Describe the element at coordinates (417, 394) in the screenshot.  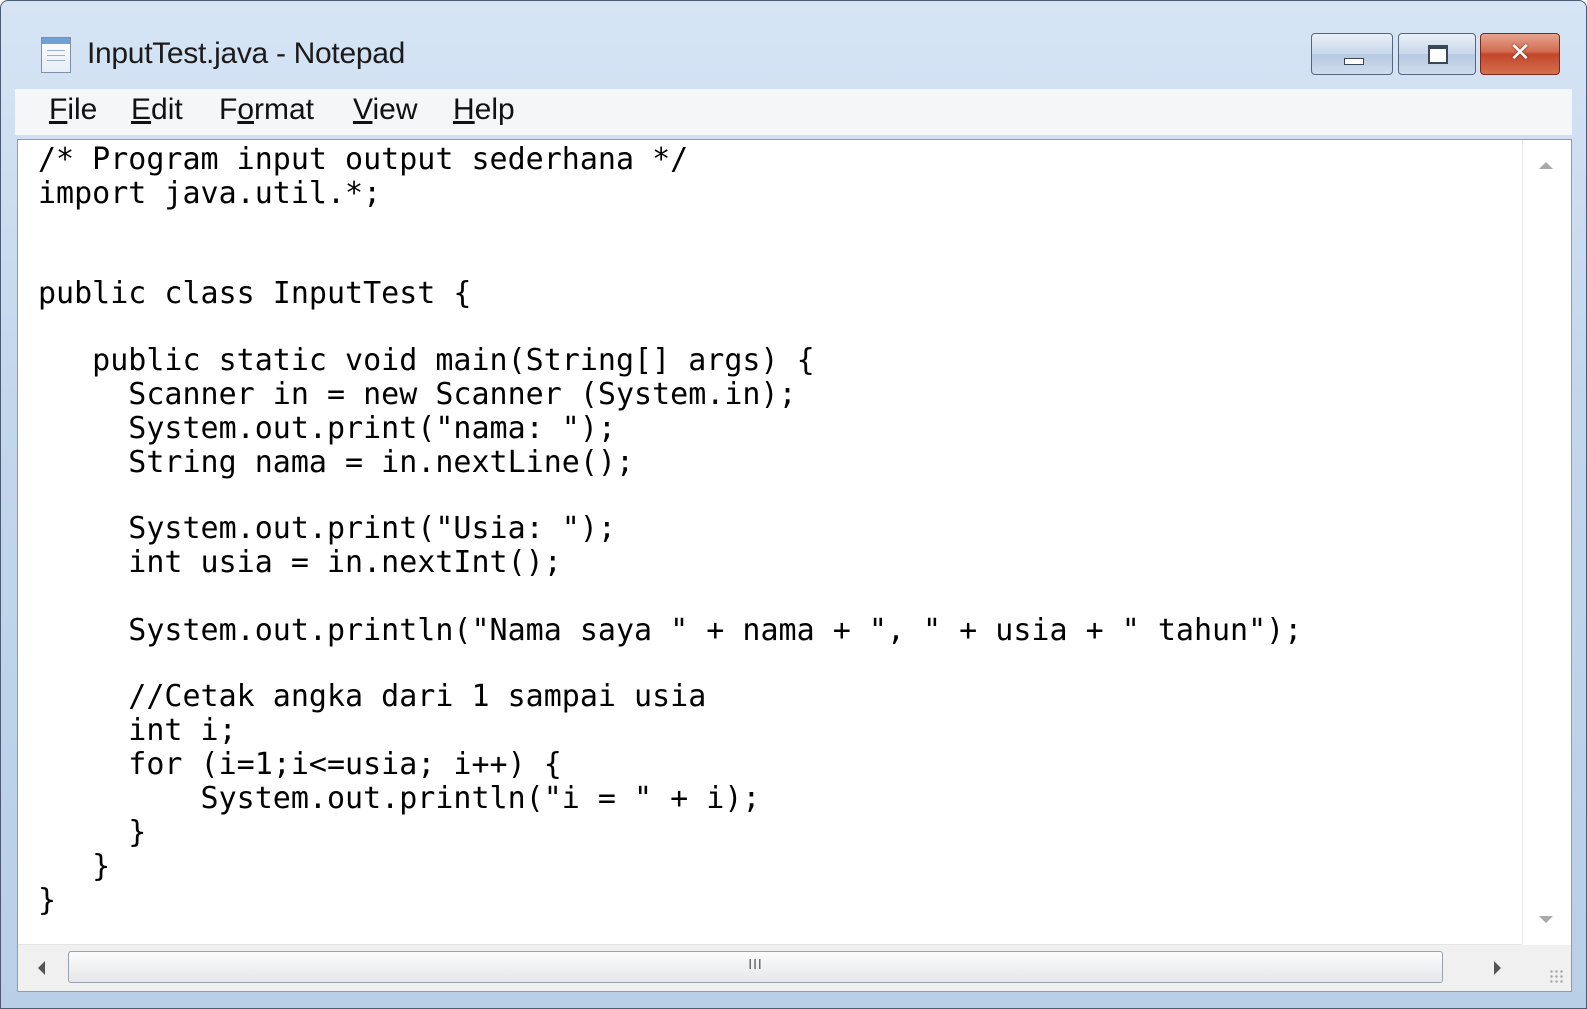
I see `code-line: Scanner in = new Scanner (System.in);` at that location.